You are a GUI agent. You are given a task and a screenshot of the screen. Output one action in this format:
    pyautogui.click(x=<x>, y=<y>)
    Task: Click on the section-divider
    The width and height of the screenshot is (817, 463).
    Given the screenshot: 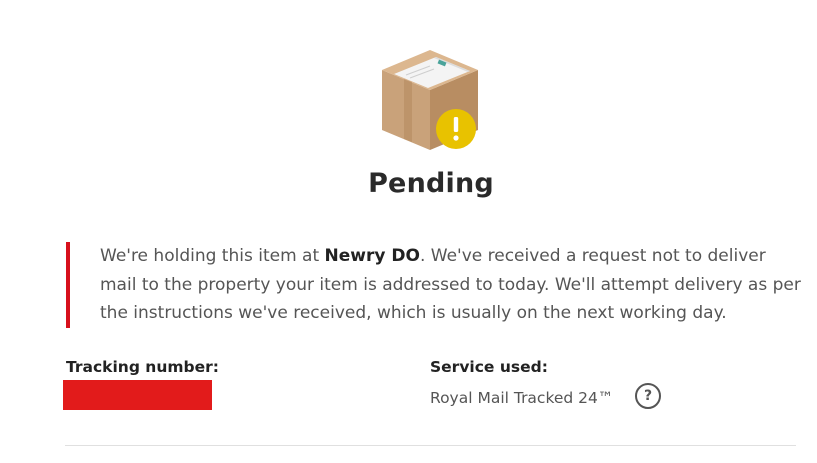 What is the action you would take?
    pyautogui.click(x=430, y=445)
    